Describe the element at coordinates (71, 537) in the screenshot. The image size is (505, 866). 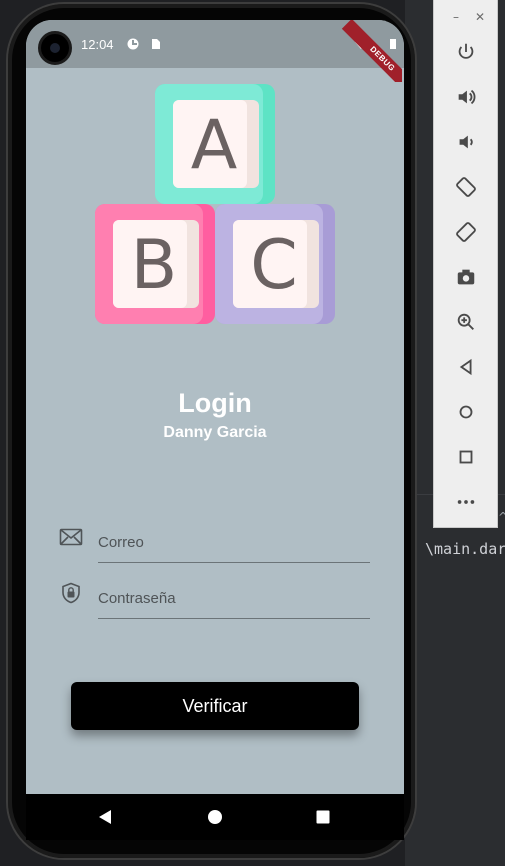
I see `mail-icon` at that location.